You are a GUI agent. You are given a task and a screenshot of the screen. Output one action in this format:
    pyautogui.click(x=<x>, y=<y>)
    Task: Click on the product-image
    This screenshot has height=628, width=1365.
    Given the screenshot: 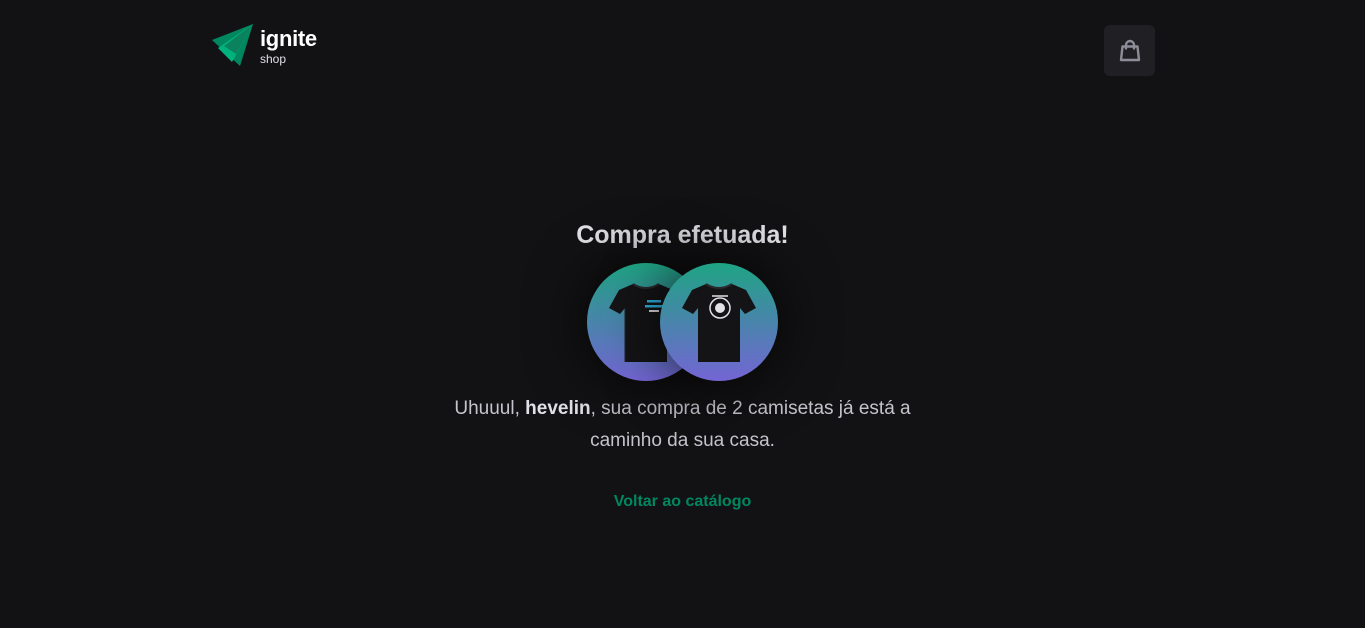 What is the action you would take?
    pyautogui.click(x=719, y=322)
    